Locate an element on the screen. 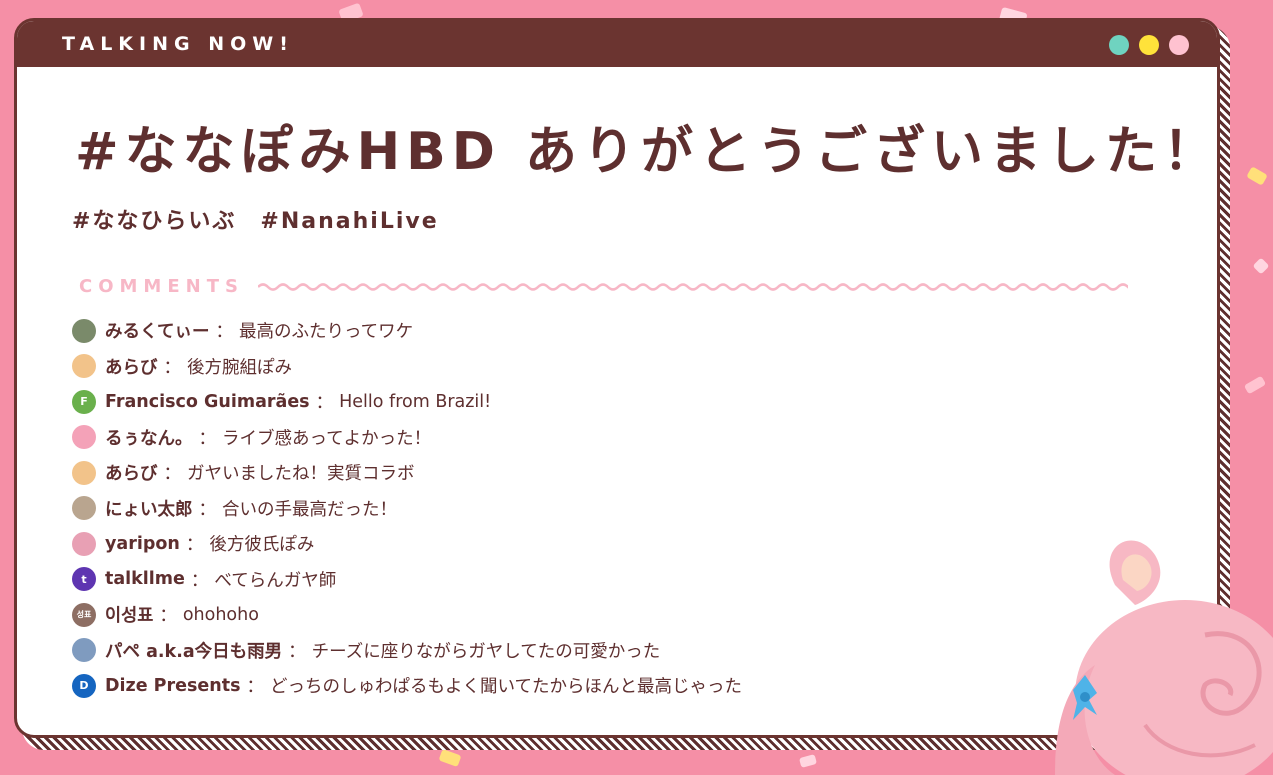  avatar: D is located at coordinates (84, 685).